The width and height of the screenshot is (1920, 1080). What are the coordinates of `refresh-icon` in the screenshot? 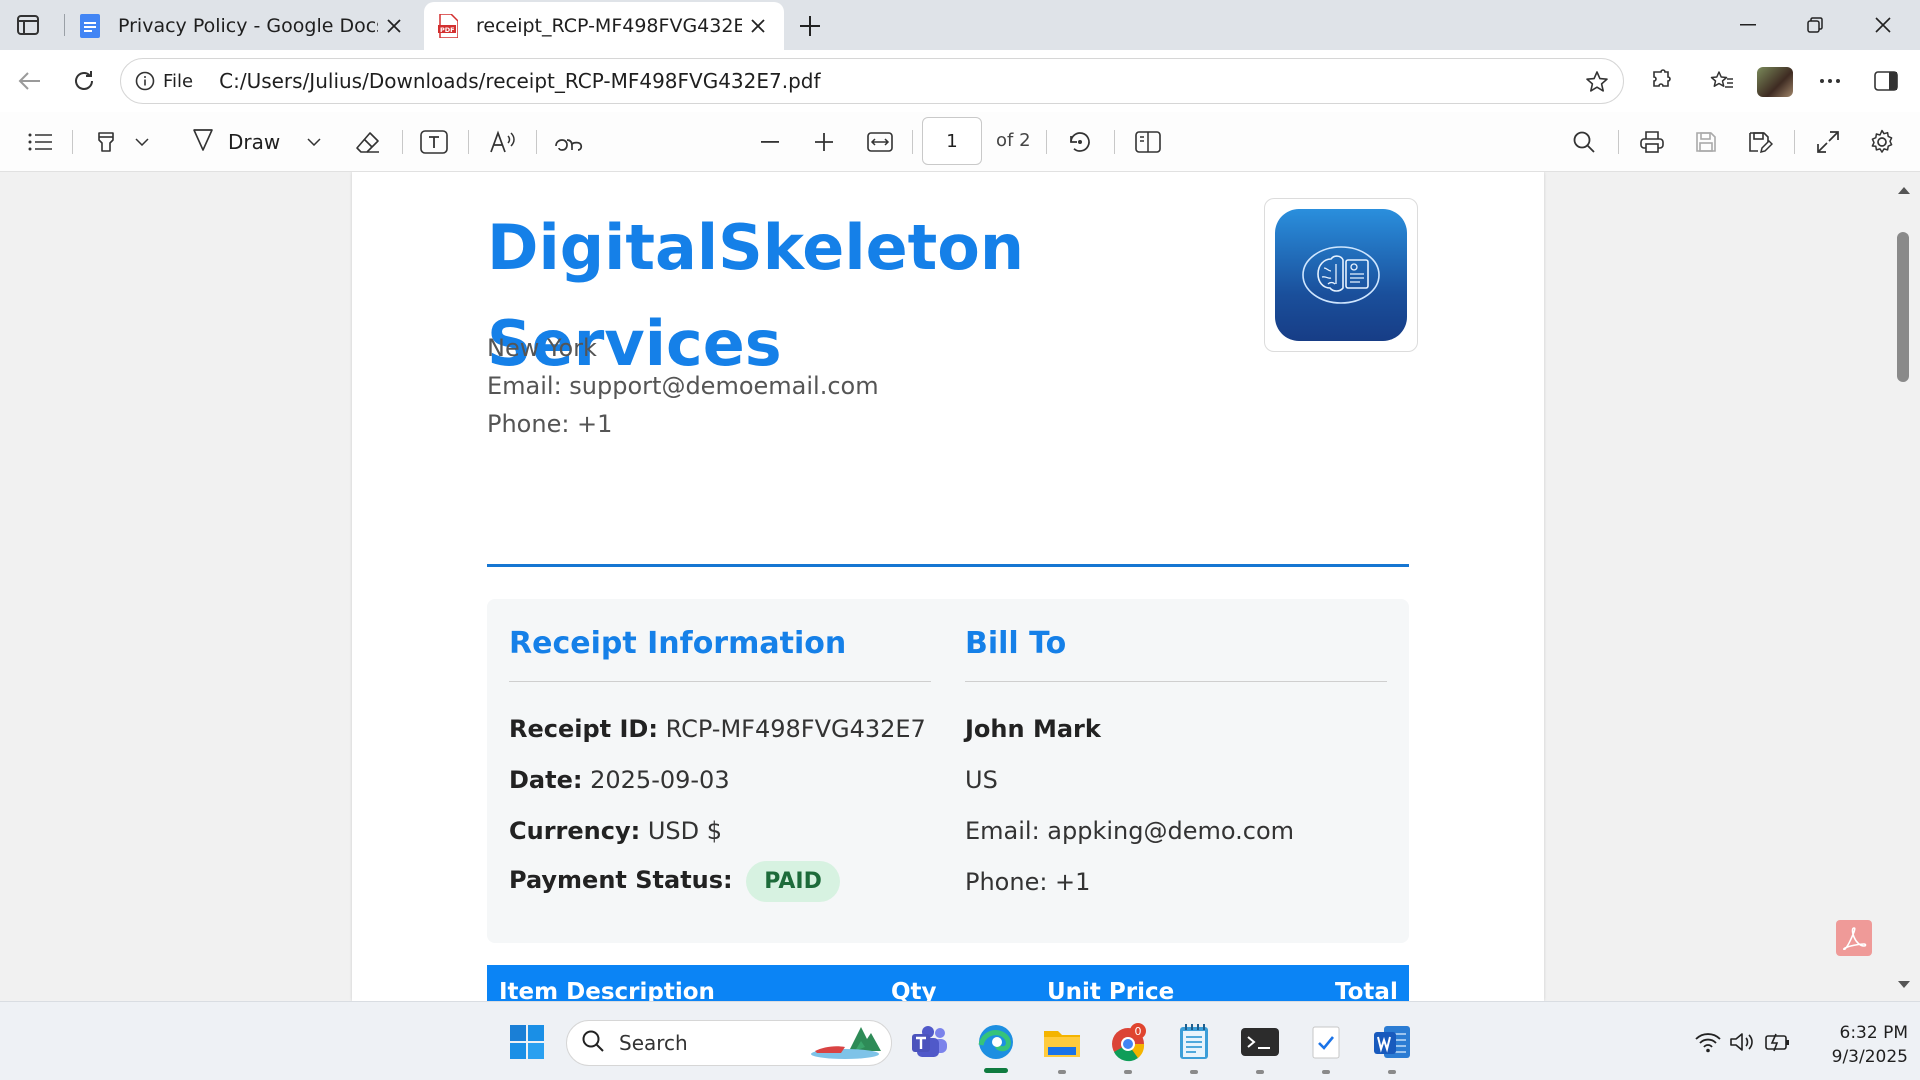 It's located at (84, 81).